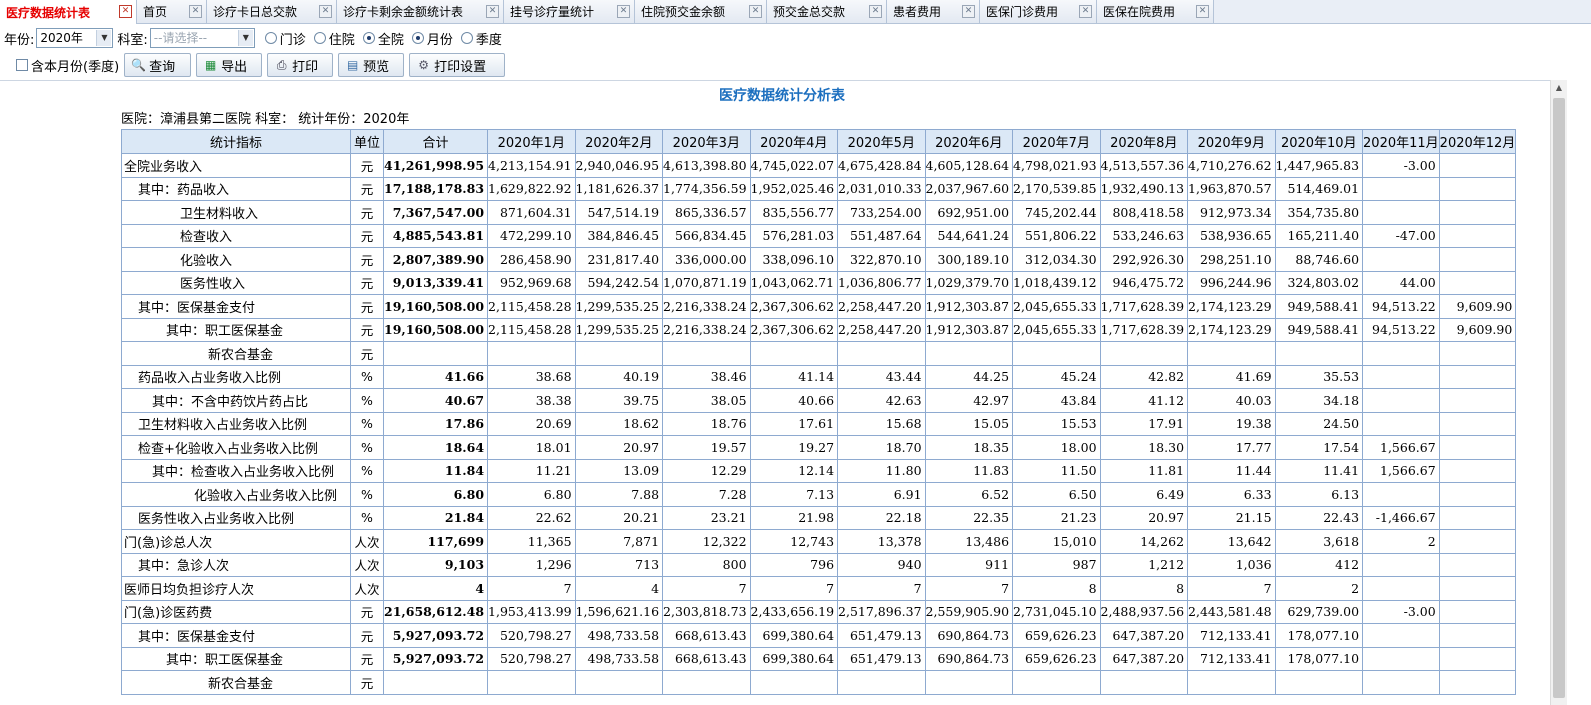 This screenshot has width=1591, height=705. What do you see at coordinates (881, 517) in the screenshot?
I see `month-cell: 22.18` at bounding box center [881, 517].